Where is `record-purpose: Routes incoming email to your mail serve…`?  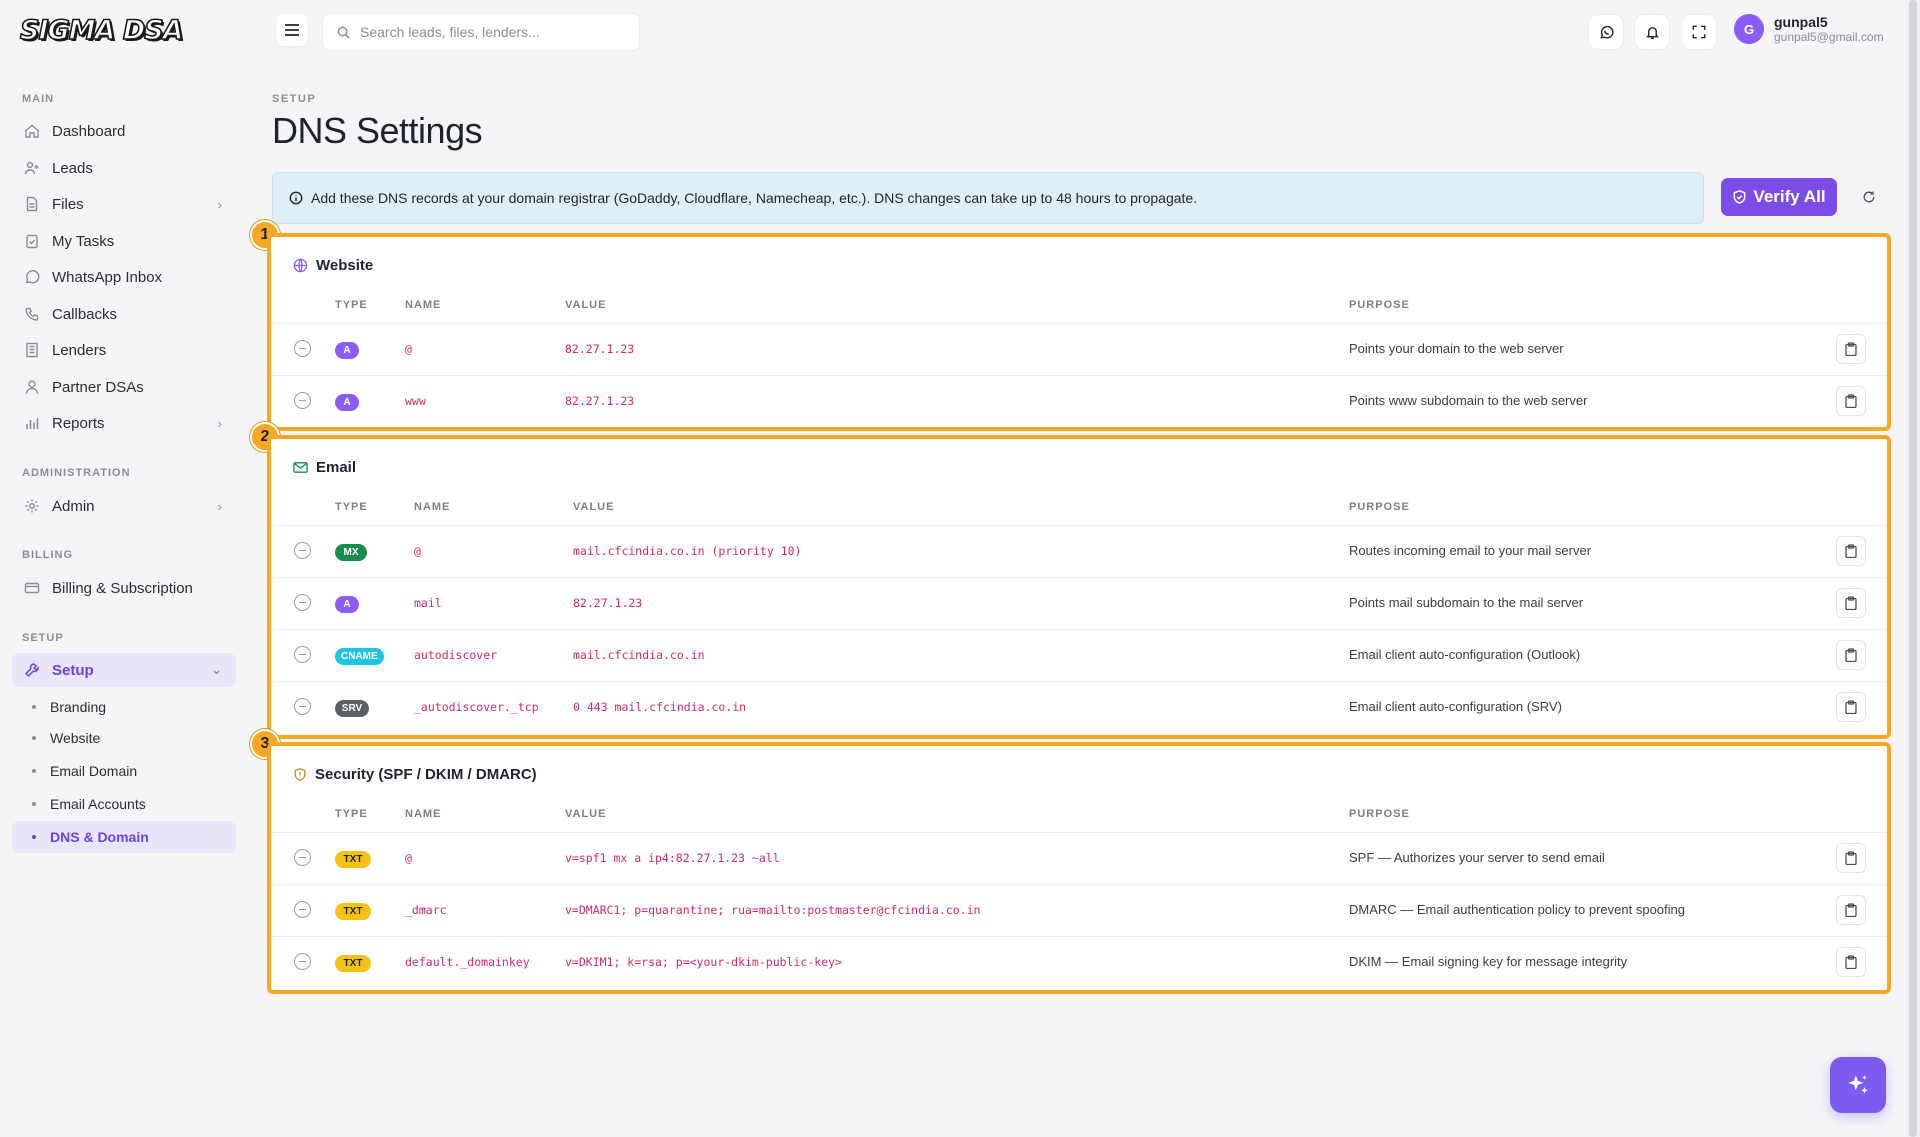
record-purpose: Routes incoming email to your mail serve… is located at coordinates (1470, 550).